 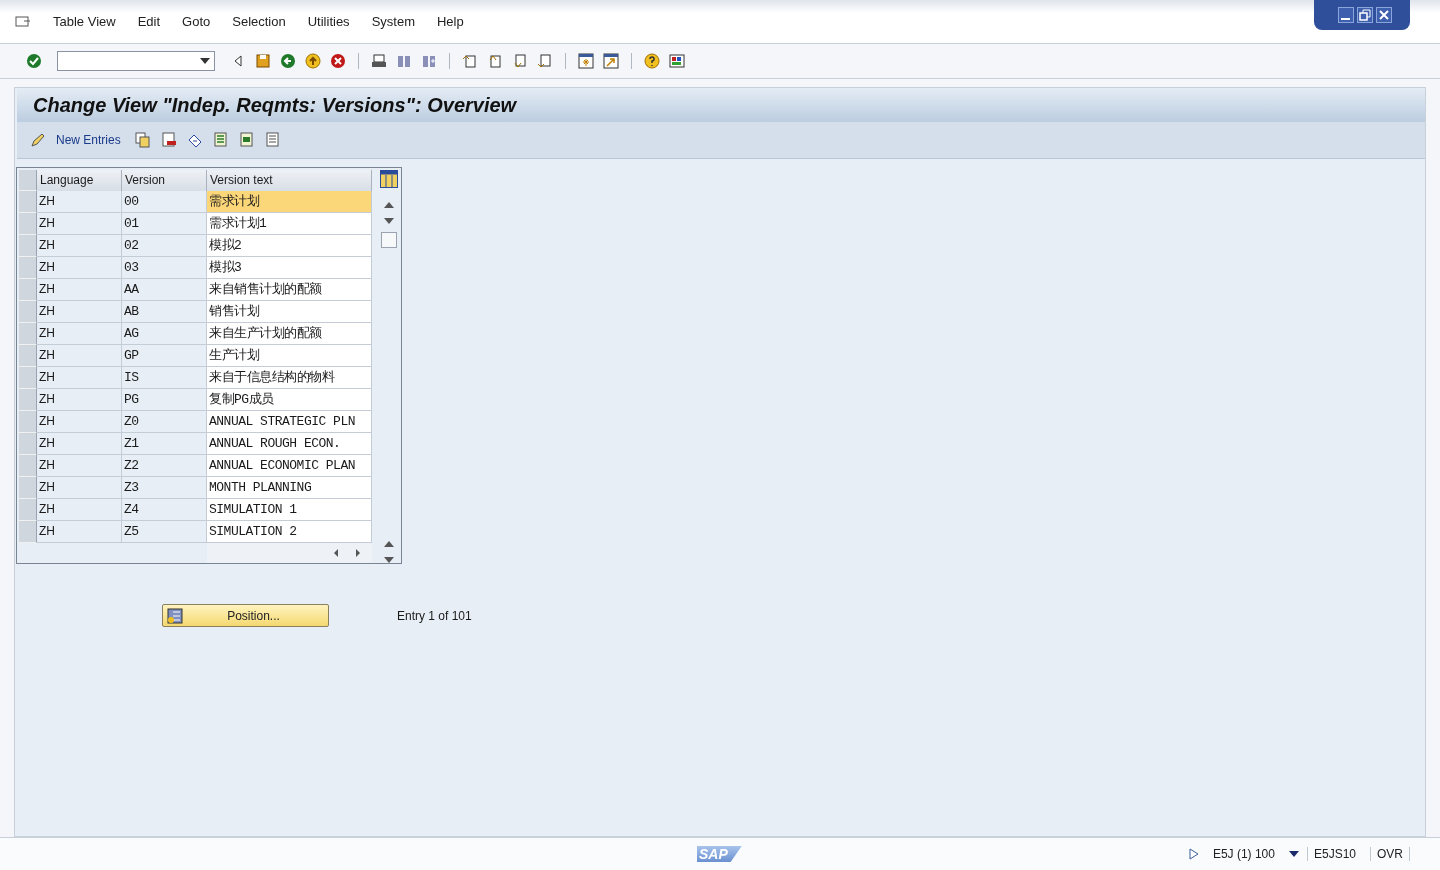 What do you see at coordinates (272, 140) in the screenshot?
I see `deselect-all-icon` at bounding box center [272, 140].